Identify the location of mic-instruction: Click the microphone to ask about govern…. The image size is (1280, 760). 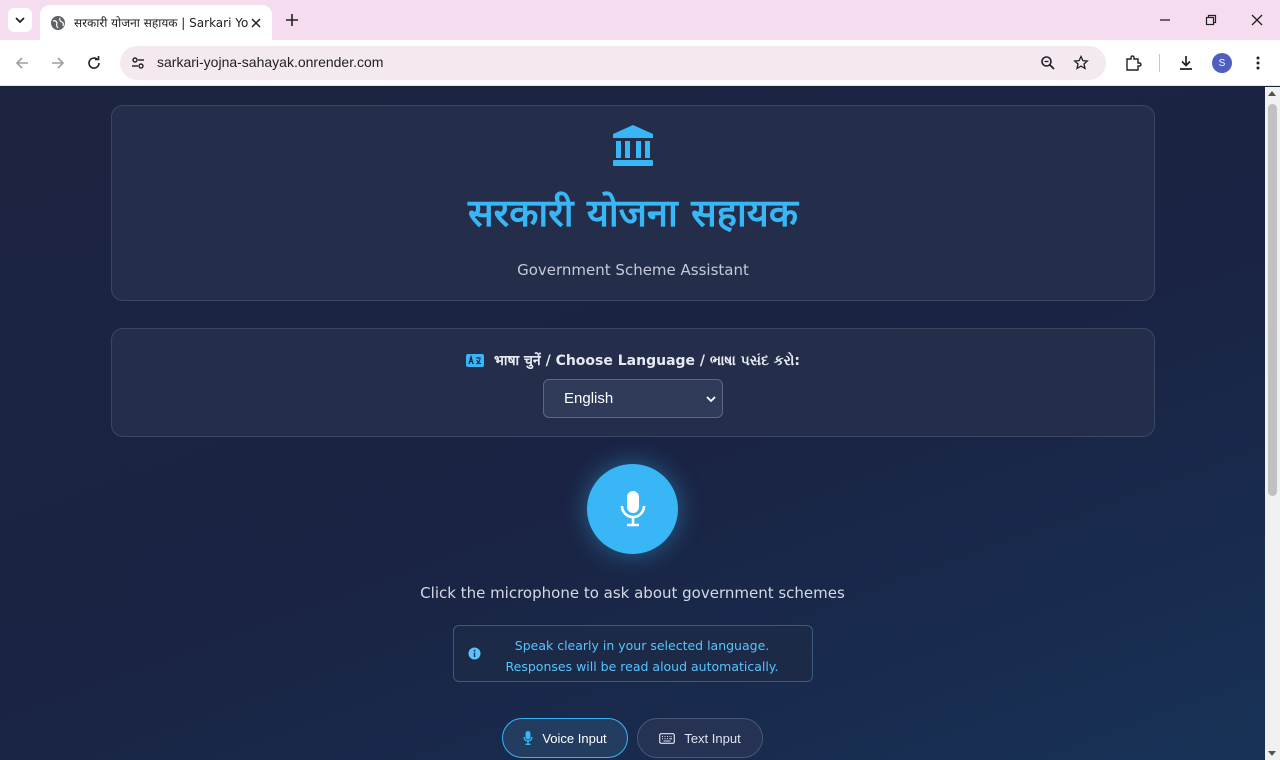
(632, 593).